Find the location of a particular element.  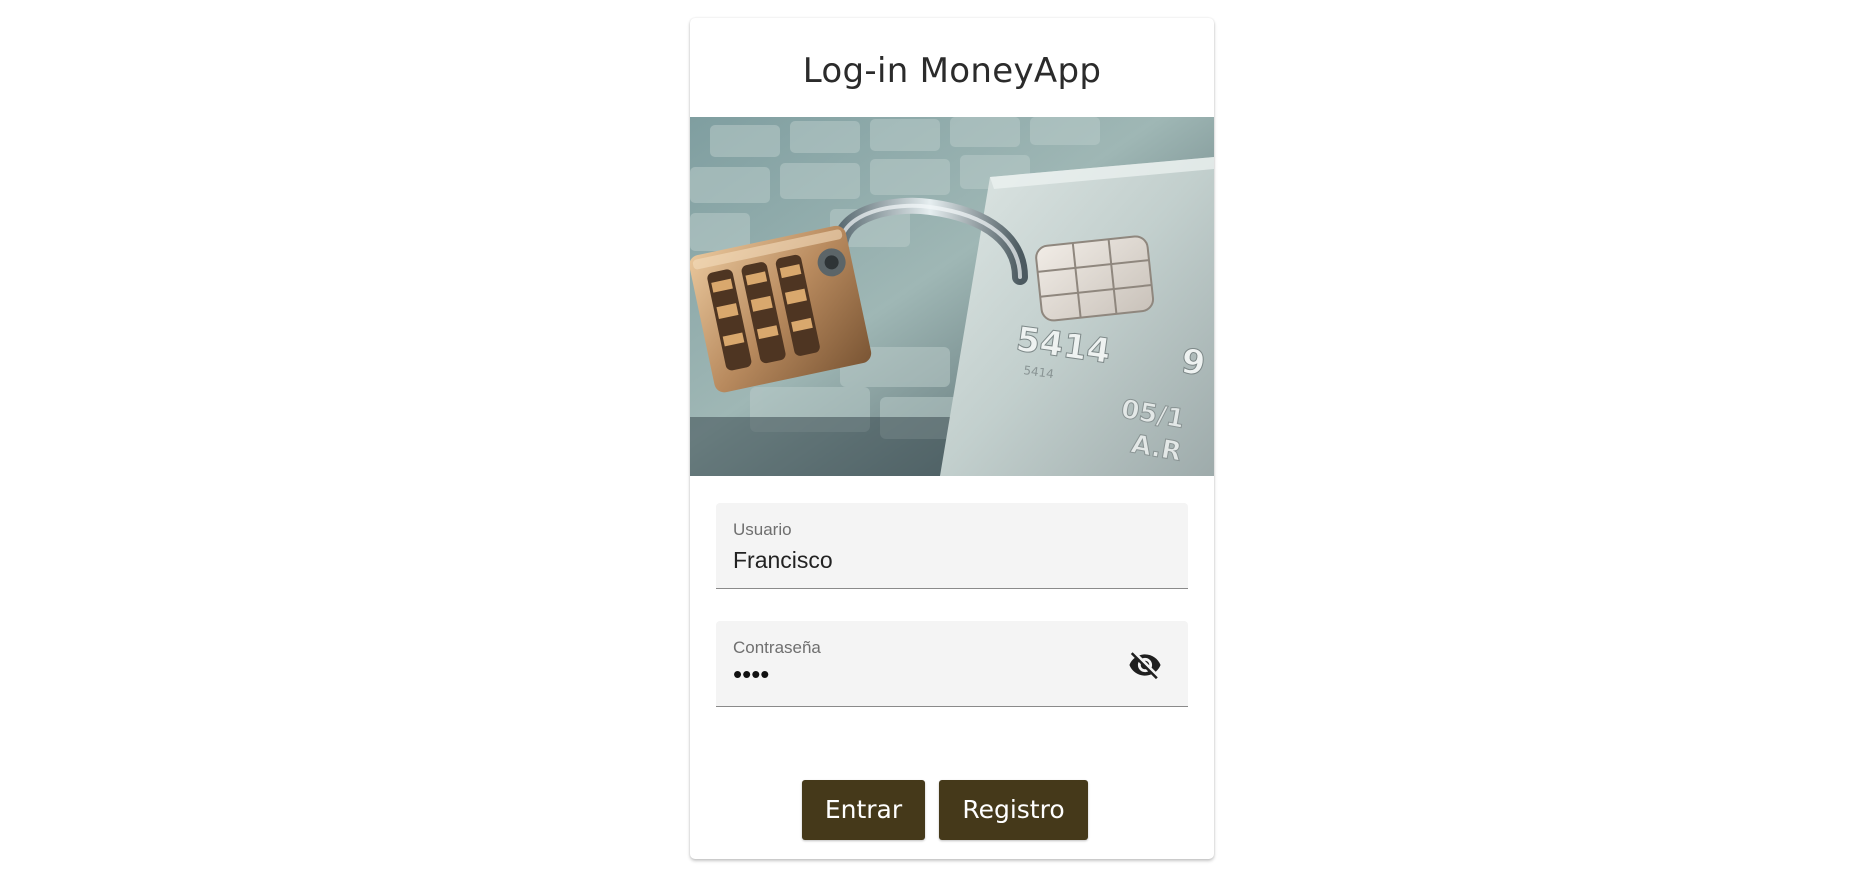

security-hero-image: 5414 9 5414 05/1 A.R is located at coordinates (952, 296).